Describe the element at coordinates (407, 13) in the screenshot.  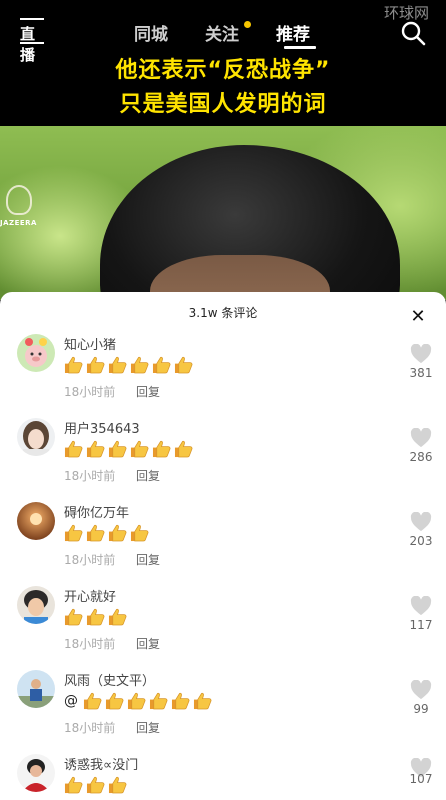
I see `watermark: 环球网` at that location.